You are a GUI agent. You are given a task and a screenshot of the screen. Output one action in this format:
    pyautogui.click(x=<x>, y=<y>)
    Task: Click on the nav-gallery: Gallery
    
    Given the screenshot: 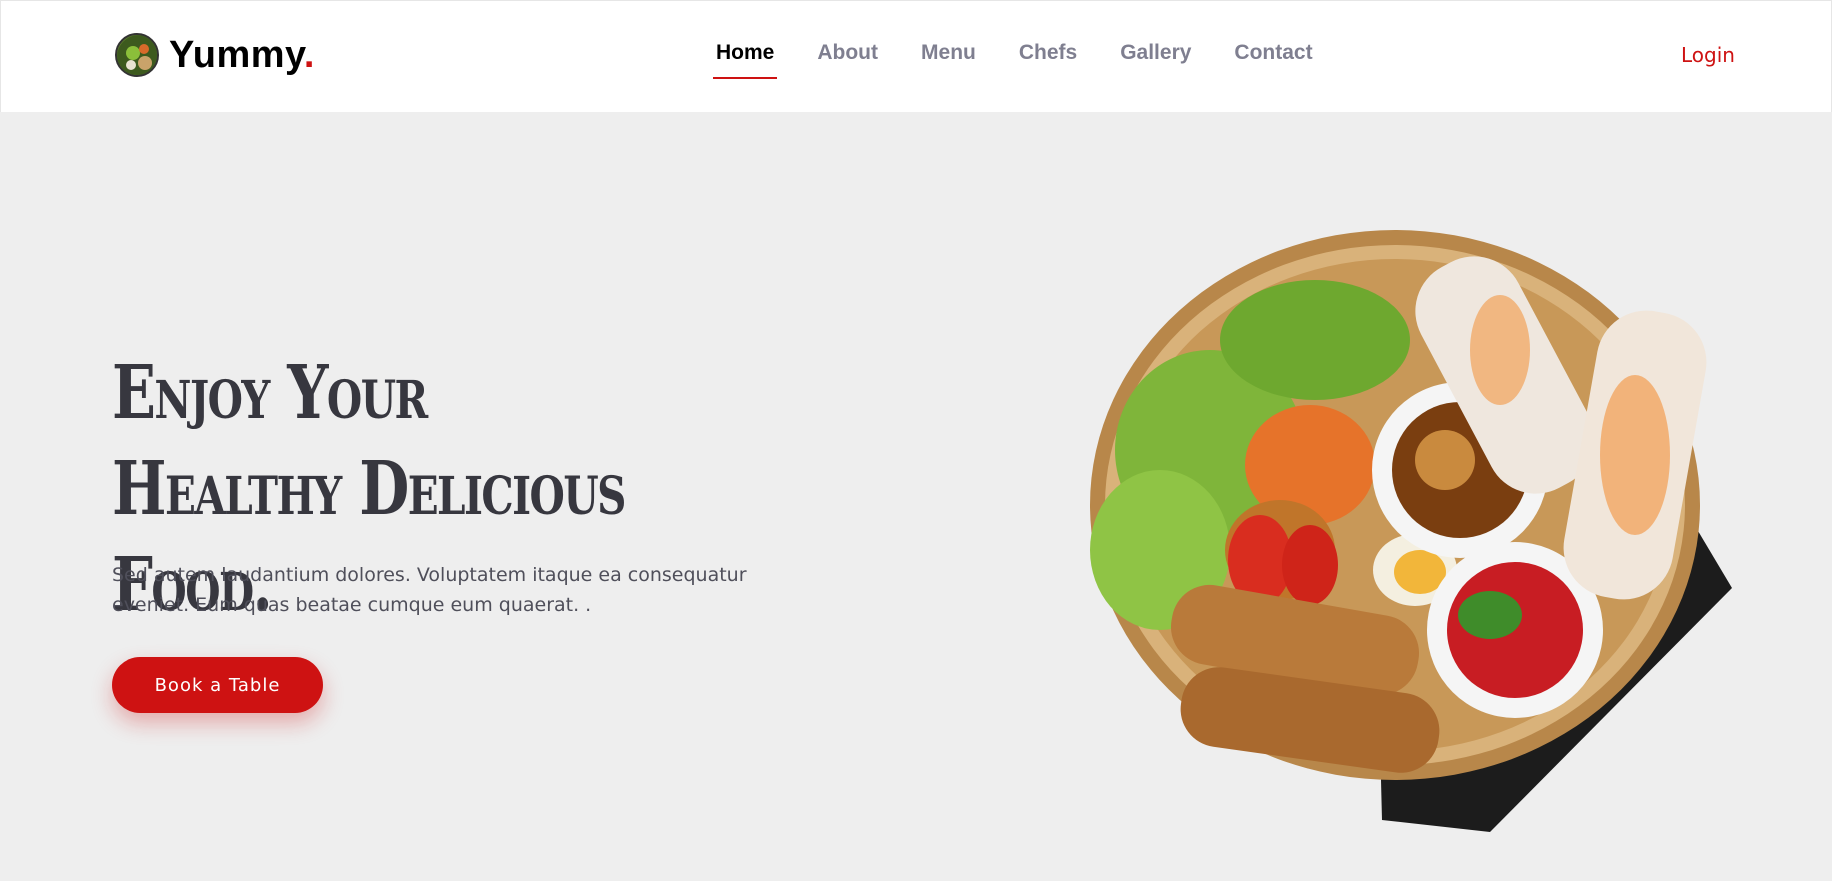 What is the action you would take?
    pyautogui.click(x=1155, y=60)
    